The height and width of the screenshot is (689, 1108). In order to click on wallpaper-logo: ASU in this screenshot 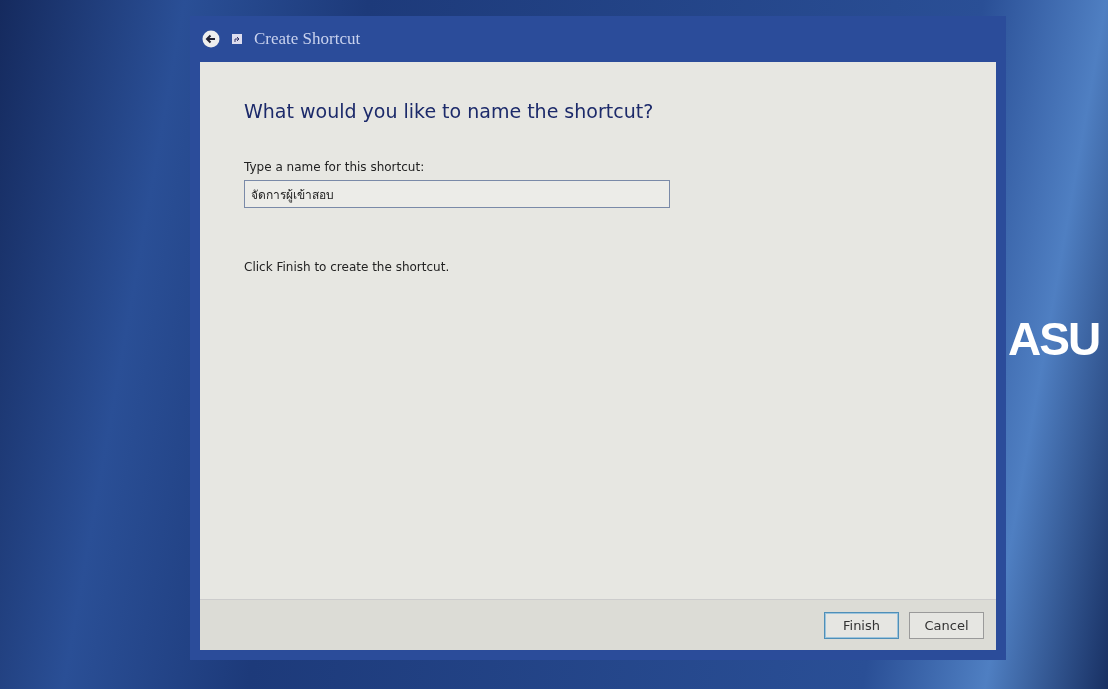, I will do `click(1054, 339)`.